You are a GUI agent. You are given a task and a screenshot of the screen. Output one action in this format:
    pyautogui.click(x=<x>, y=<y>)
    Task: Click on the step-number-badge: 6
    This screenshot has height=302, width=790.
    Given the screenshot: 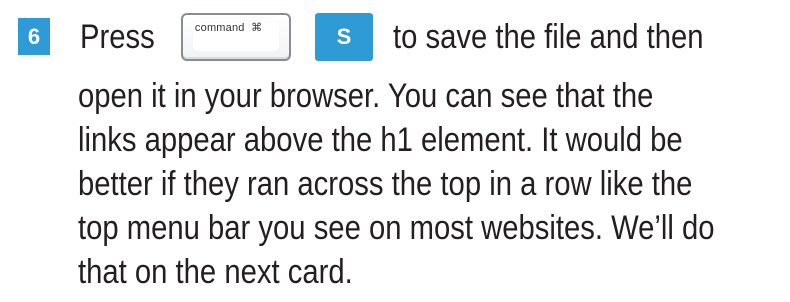 What is the action you would take?
    pyautogui.click(x=34, y=36)
    